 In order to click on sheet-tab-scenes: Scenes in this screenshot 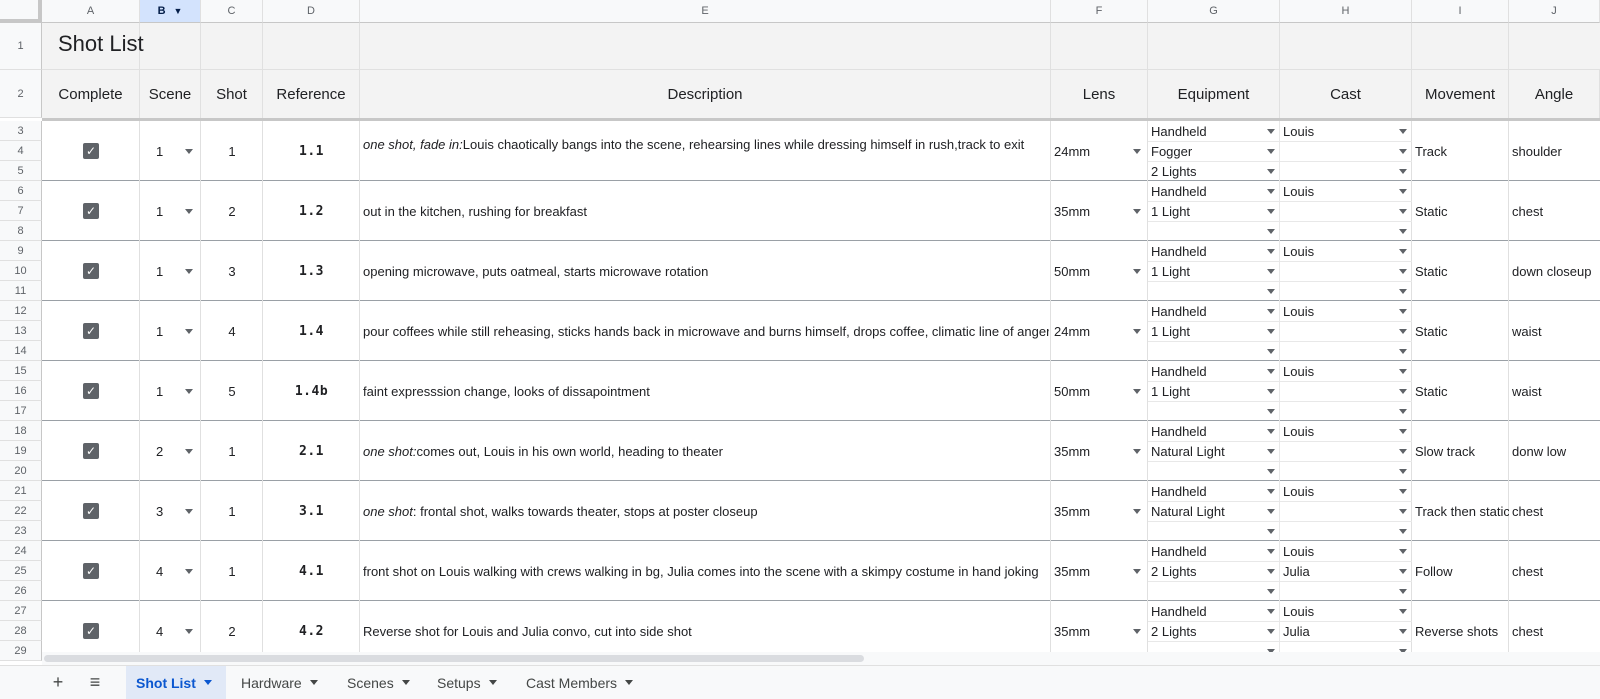, I will do `click(378, 682)`.